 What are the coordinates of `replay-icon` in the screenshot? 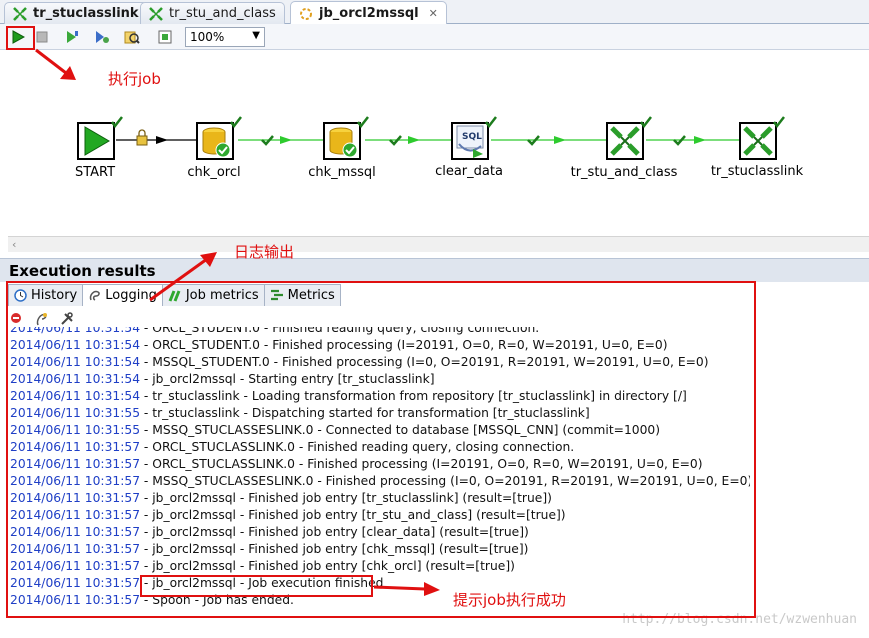 It's located at (72, 37).